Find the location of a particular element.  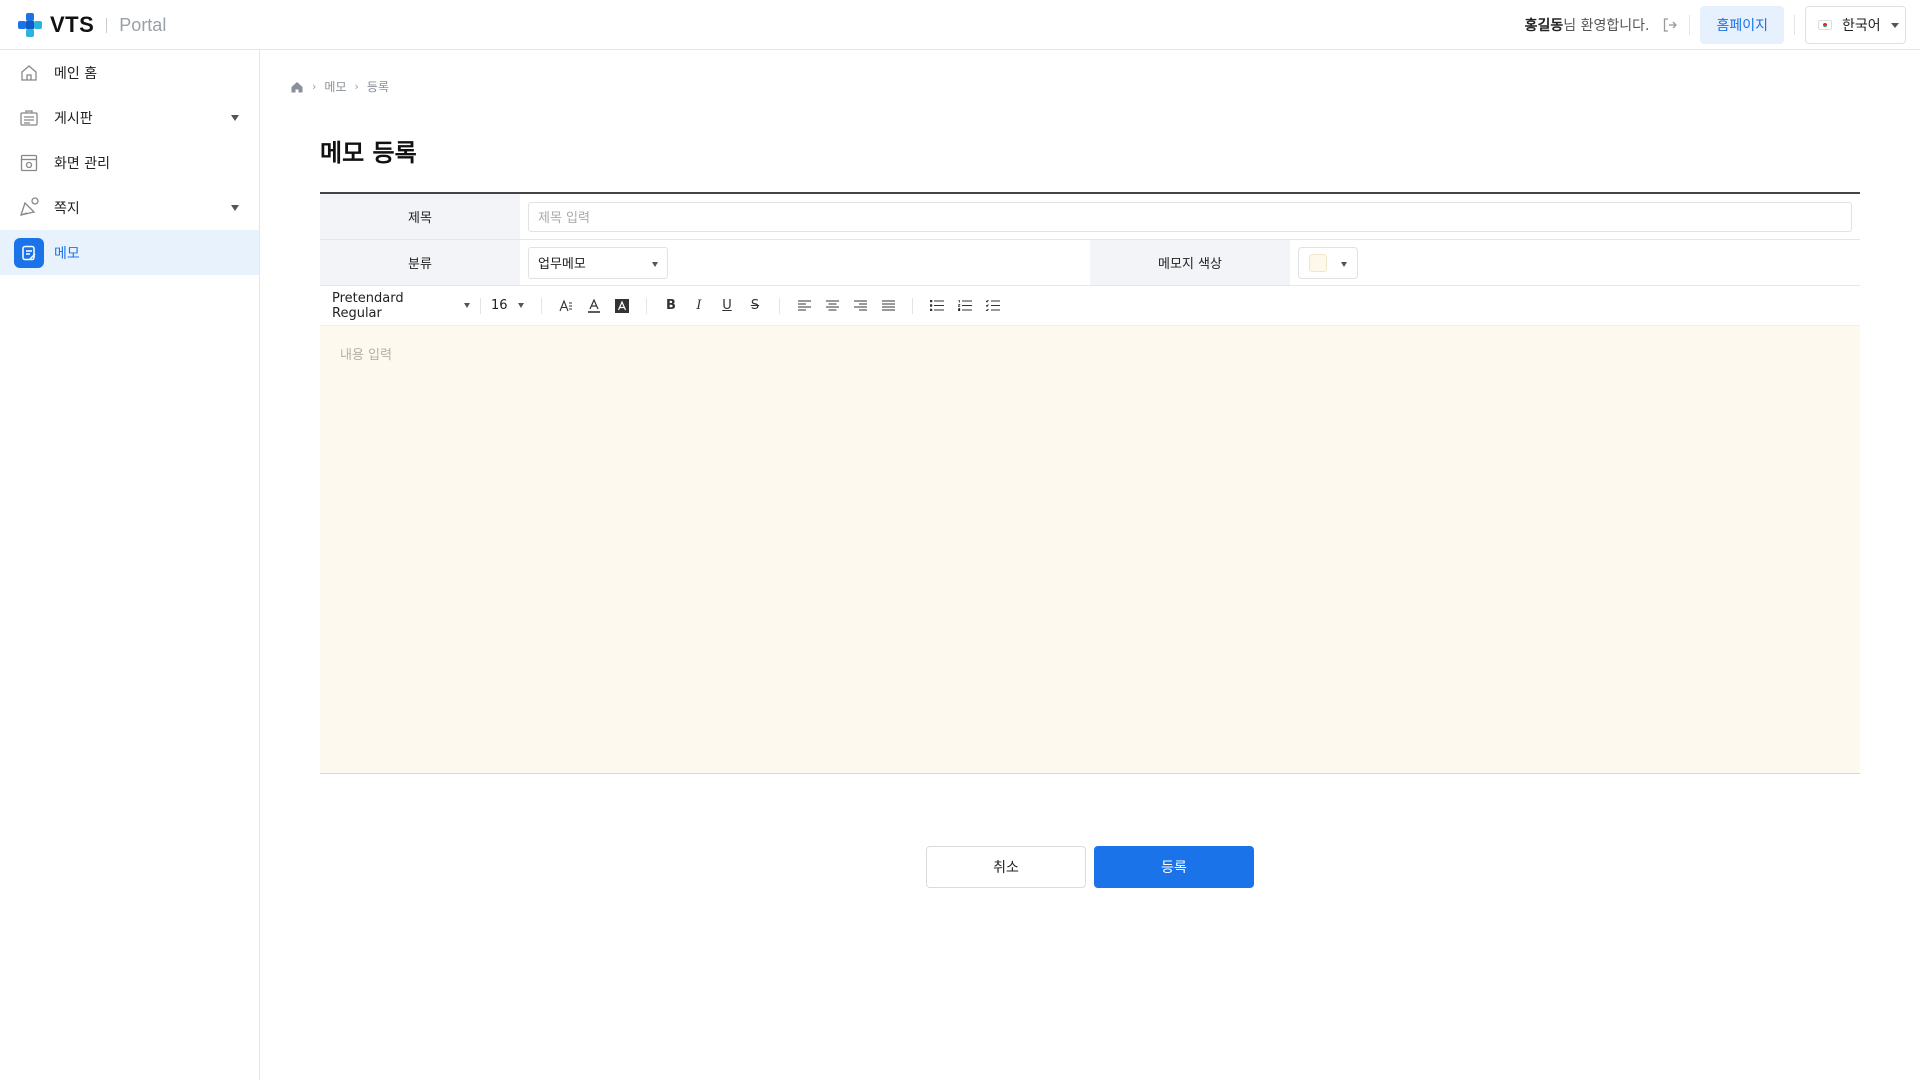

logo-divider is located at coordinates (107, 25).